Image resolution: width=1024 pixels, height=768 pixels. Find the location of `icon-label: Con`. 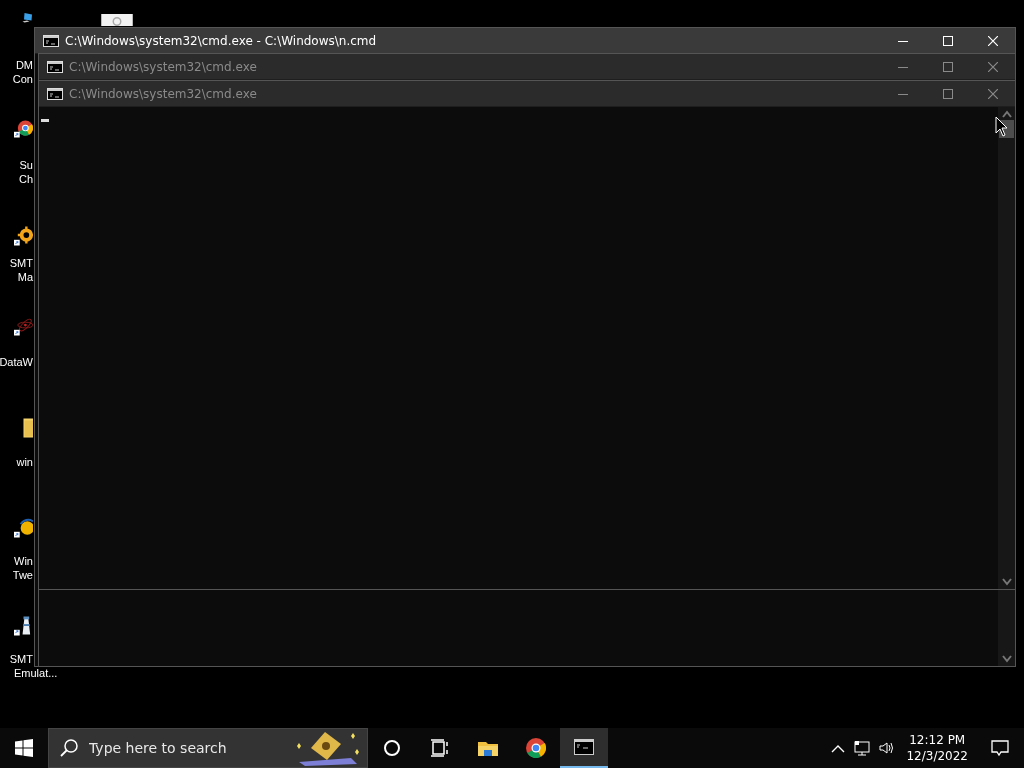

icon-label: Con is located at coordinates (22, 79).